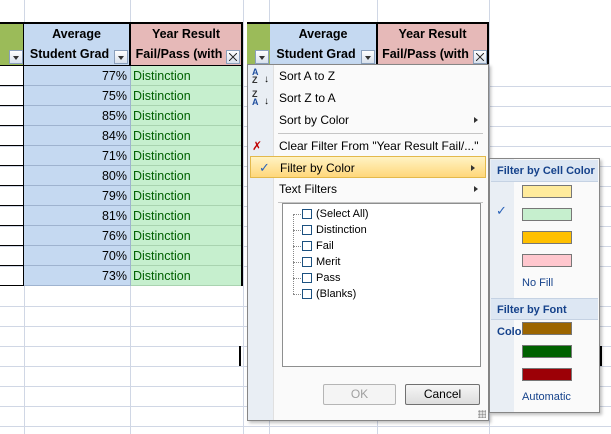 The image size is (611, 434). Describe the element at coordinates (368, 120) in the screenshot. I see `menu-sort-by-color: Sort by Color` at that location.